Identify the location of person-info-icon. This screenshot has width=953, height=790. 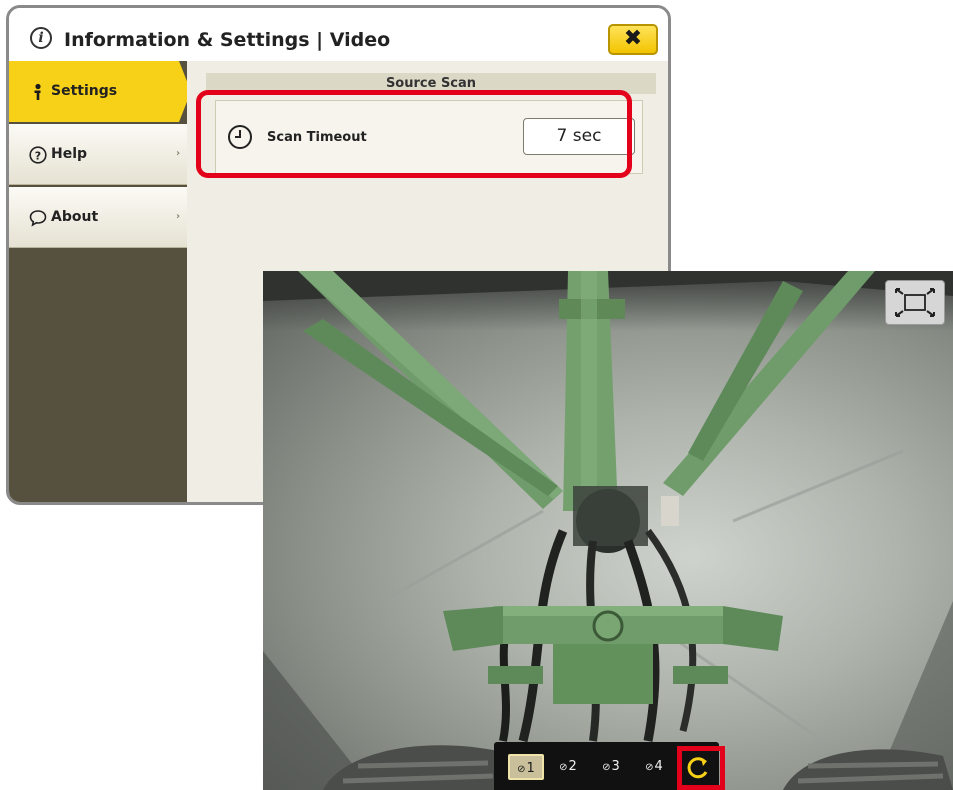
(37, 91).